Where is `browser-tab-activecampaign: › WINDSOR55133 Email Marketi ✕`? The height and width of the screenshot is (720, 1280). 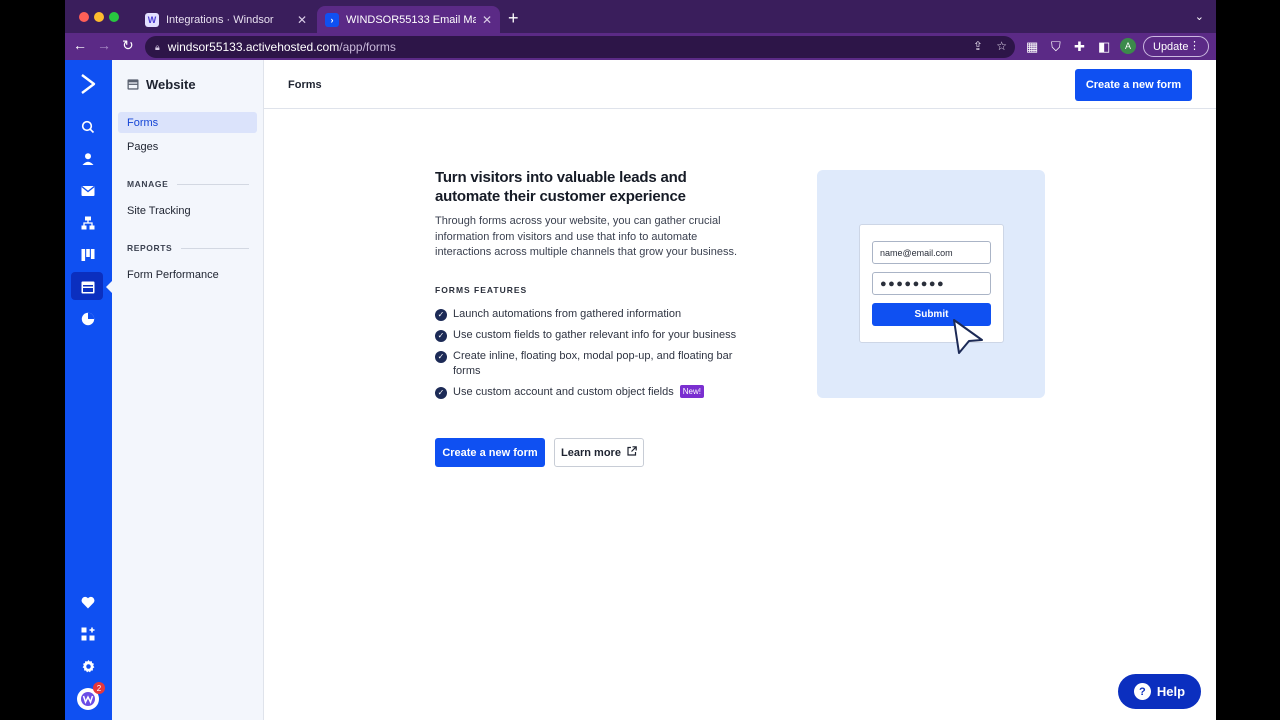
browser-tab-activecampaign: › WINDSOR55133 Email Marketi ✕ is located at coordinates (408, 19).